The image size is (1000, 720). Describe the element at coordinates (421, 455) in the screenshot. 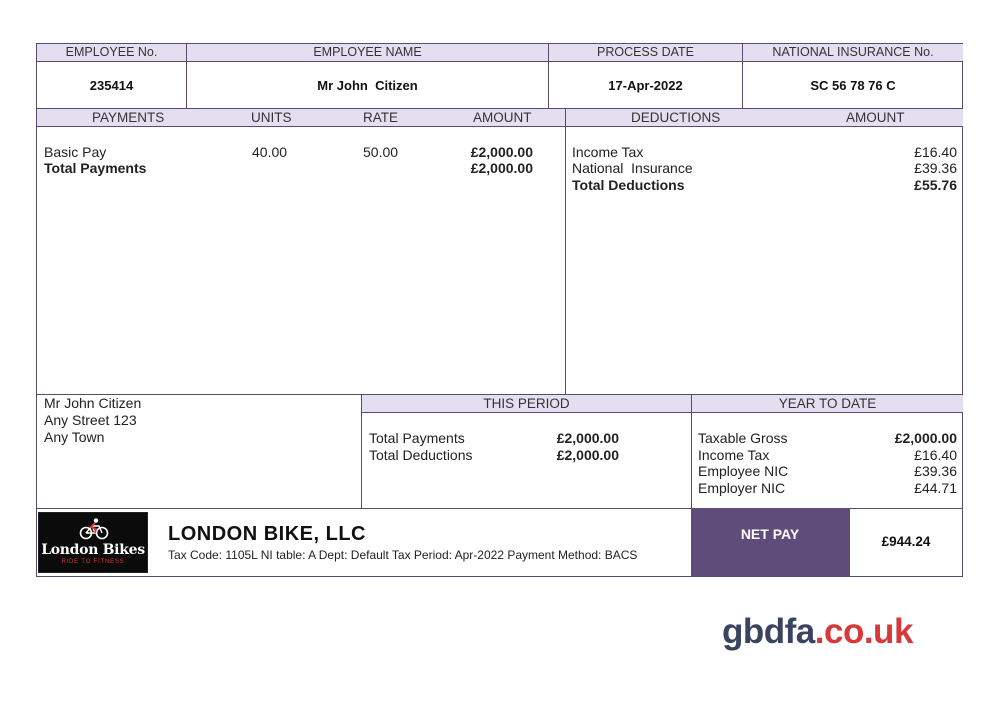

I see `period-total-deductions-label: Total Deductions` at that location.